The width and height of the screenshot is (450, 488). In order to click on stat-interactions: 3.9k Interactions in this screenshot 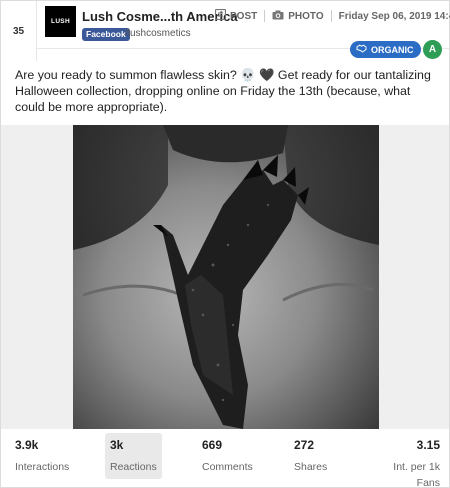, I will do `click(42, 456)`.